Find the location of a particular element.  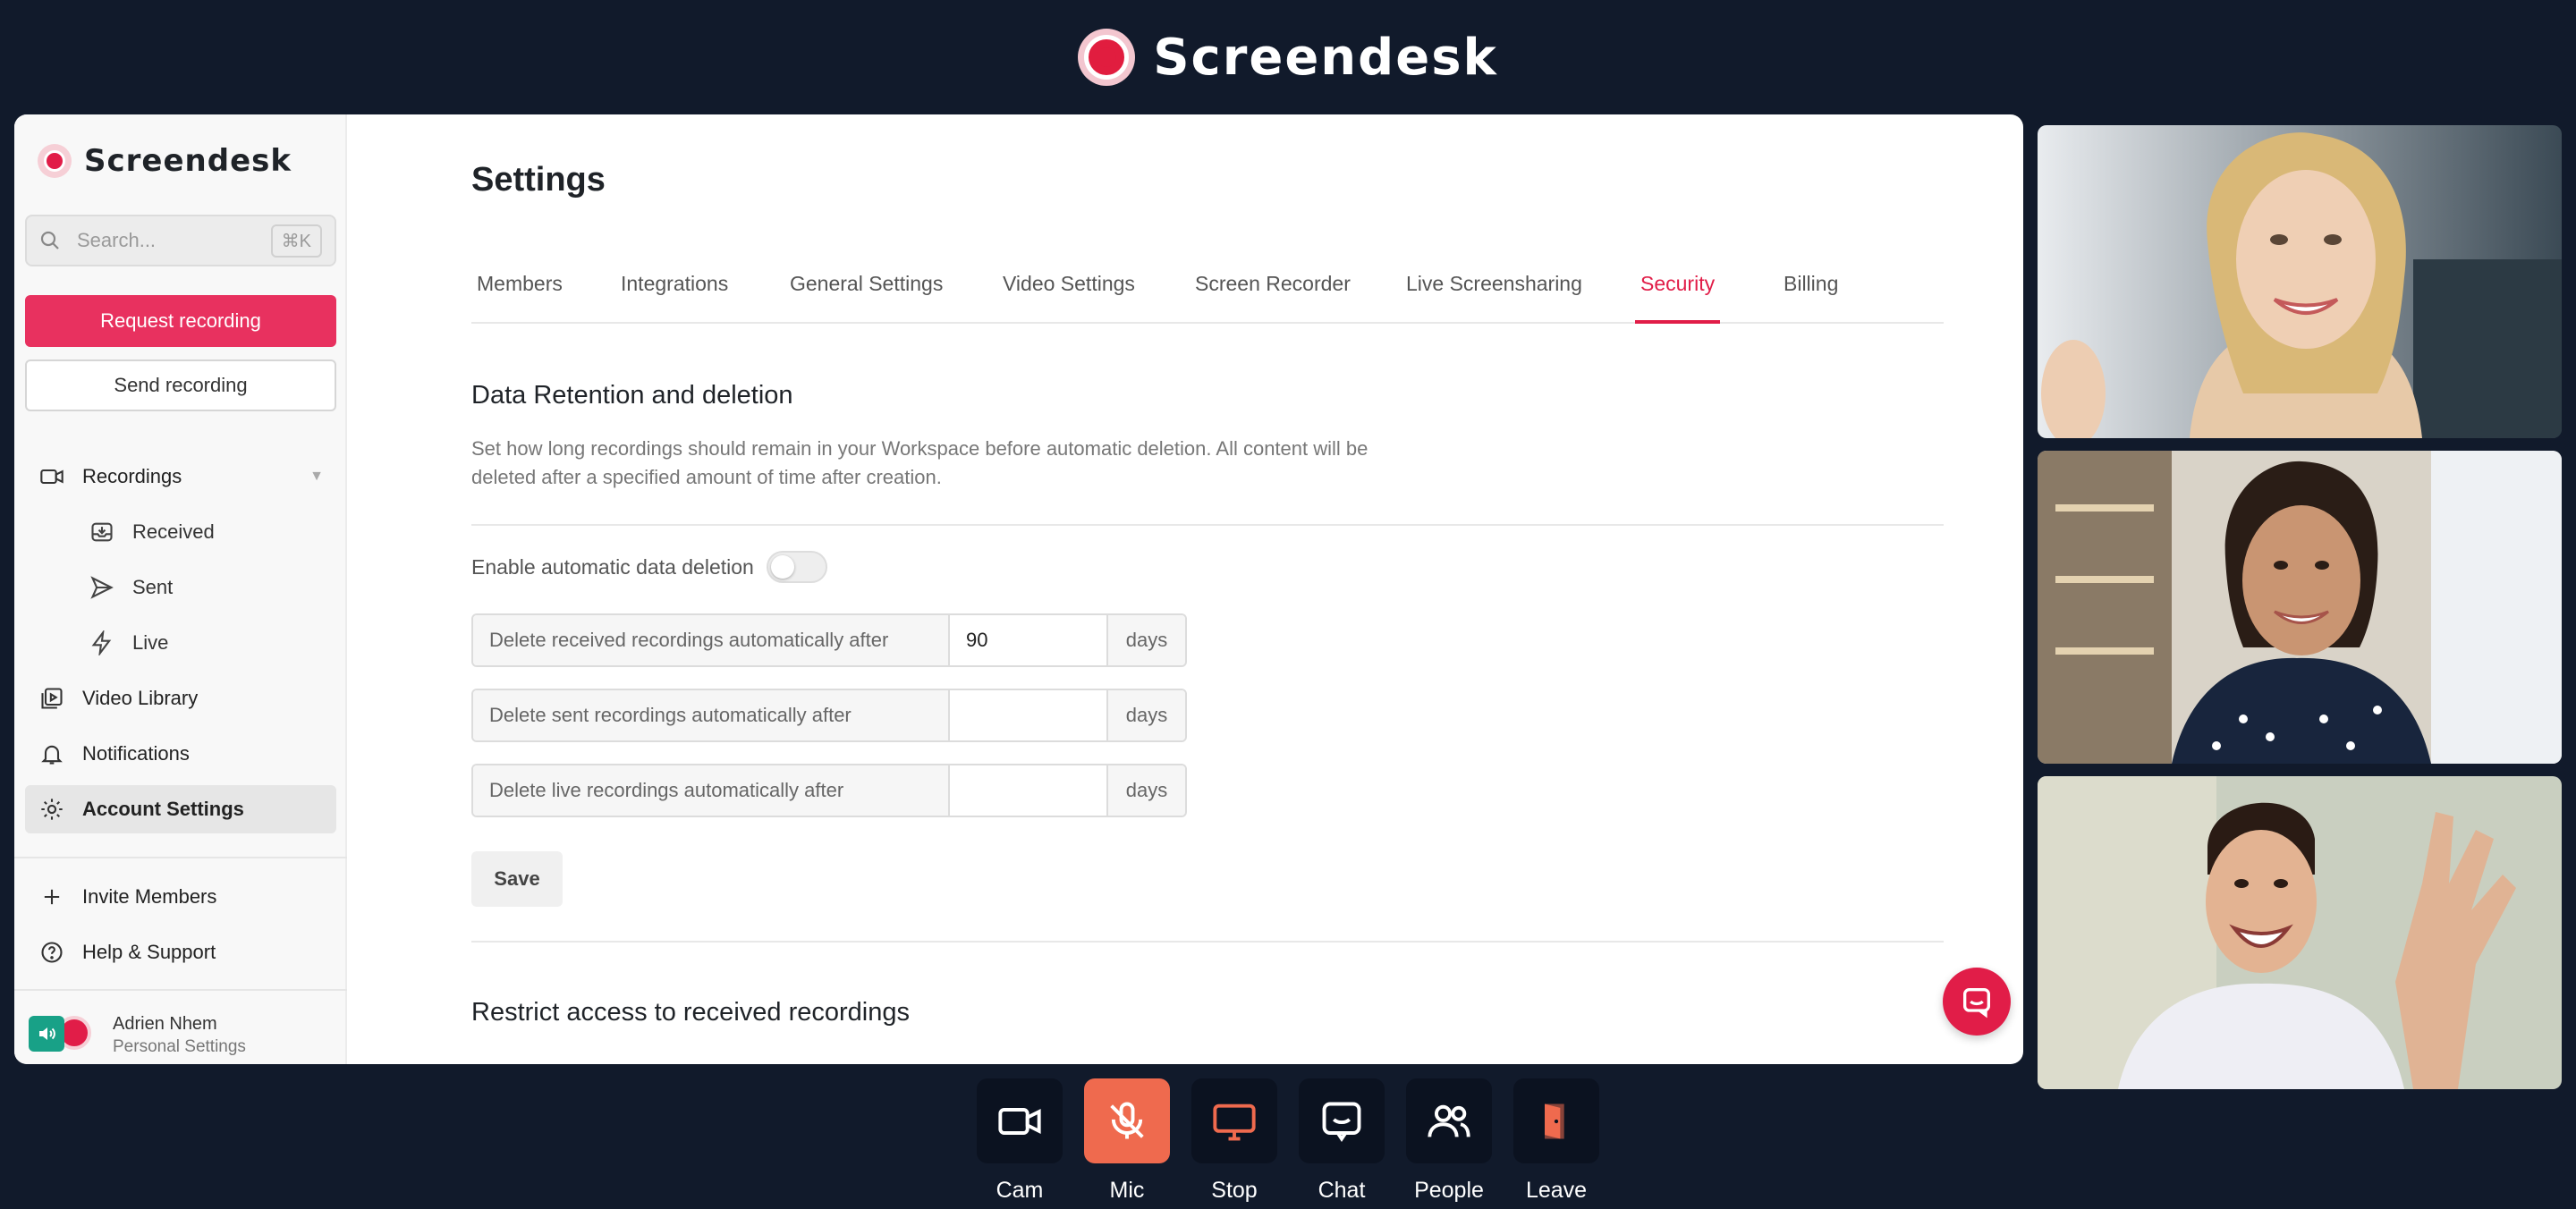

mic-control: Mic is located at coordinates (1127, 1141).